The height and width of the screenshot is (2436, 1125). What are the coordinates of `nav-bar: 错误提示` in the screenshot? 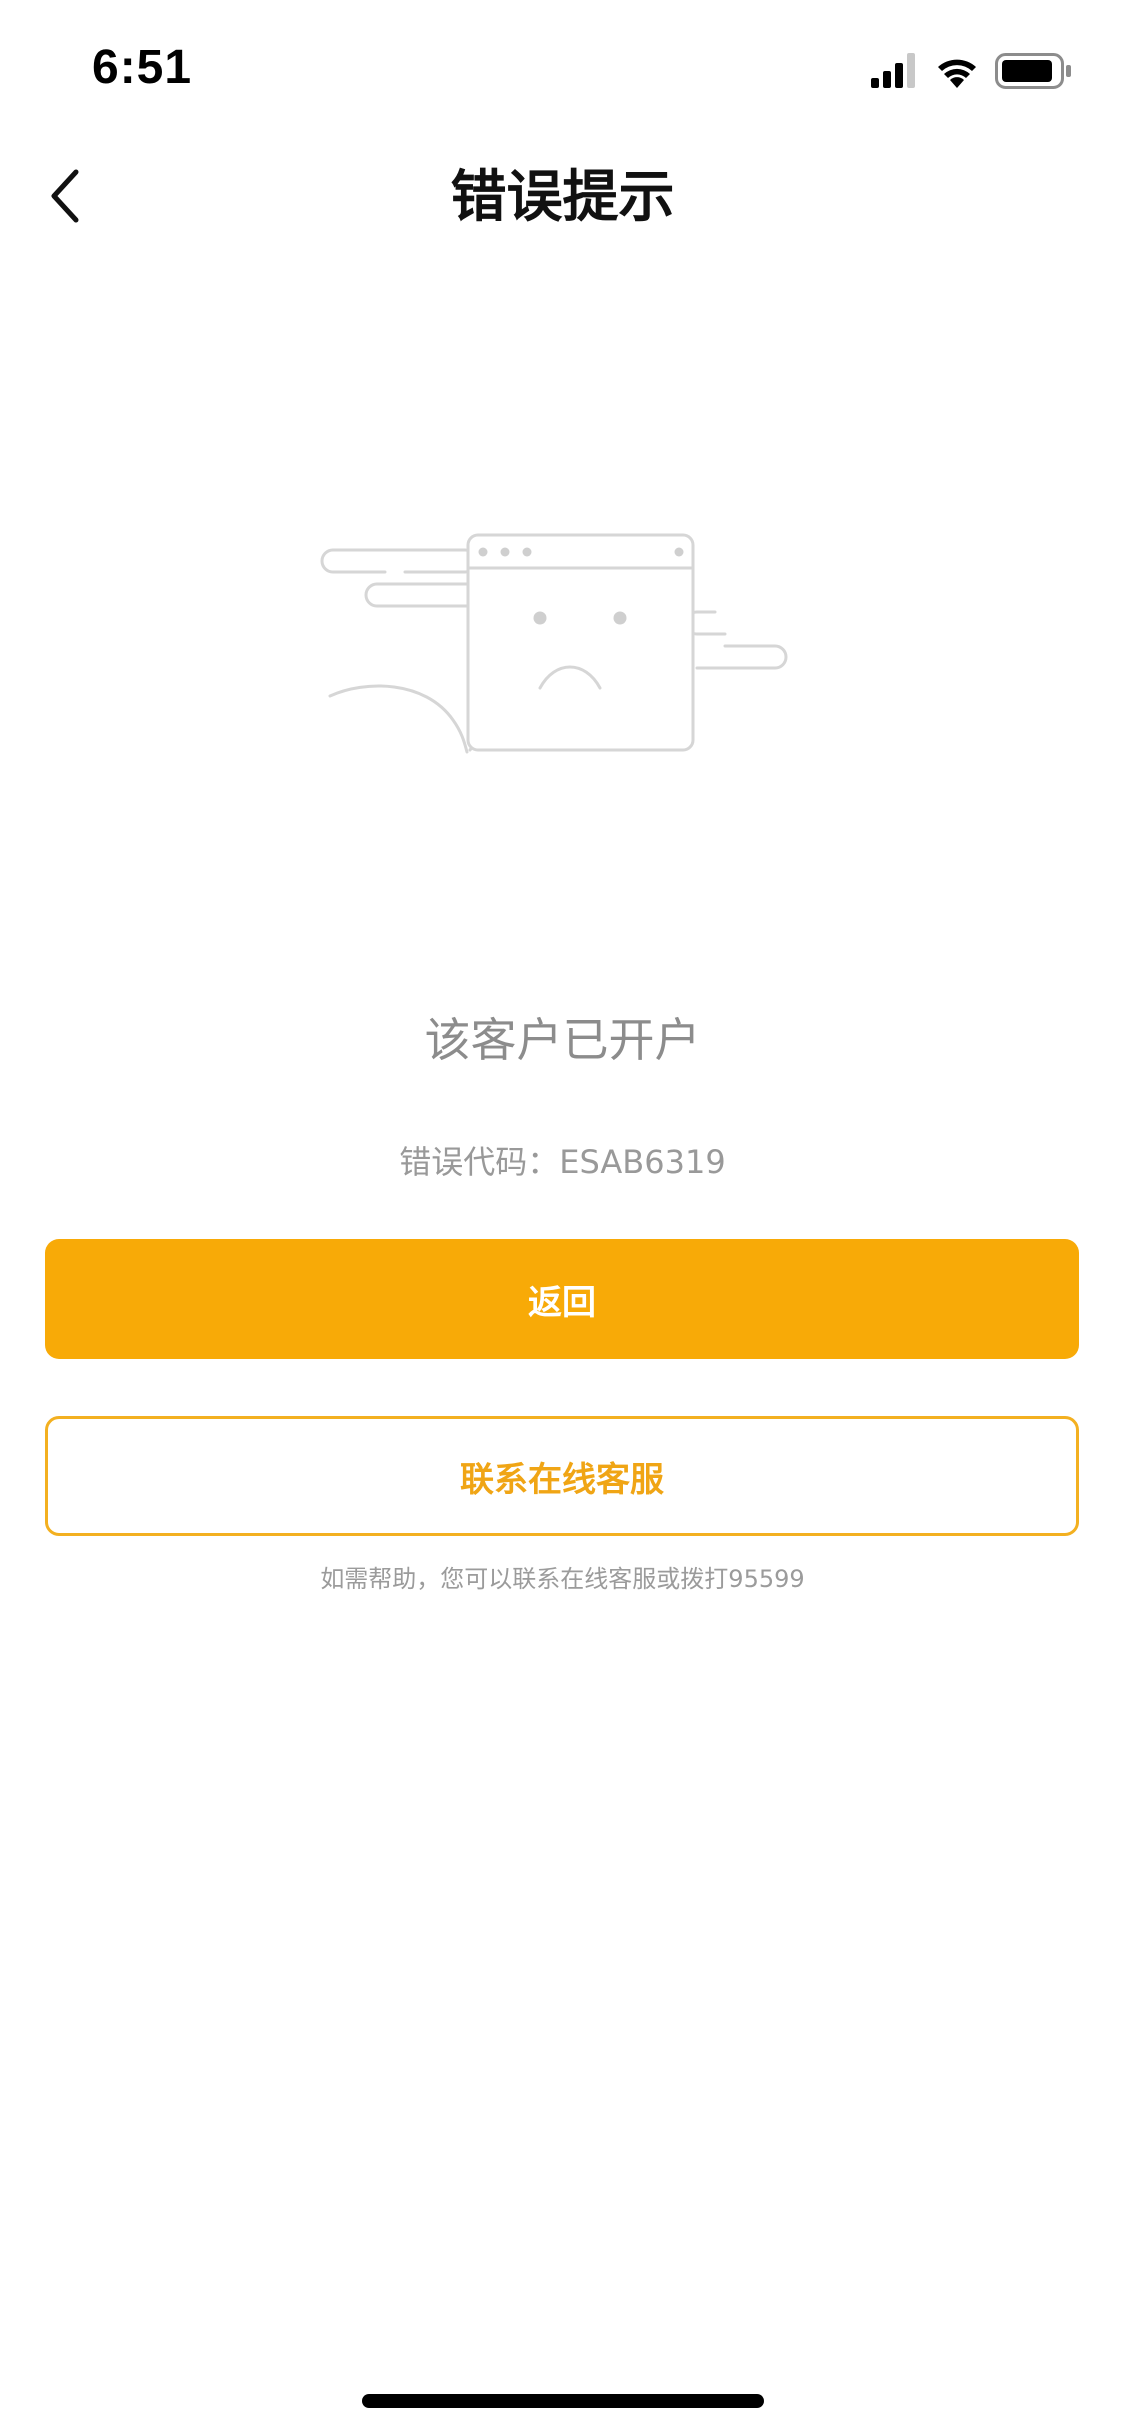 It's located at (562, 198).